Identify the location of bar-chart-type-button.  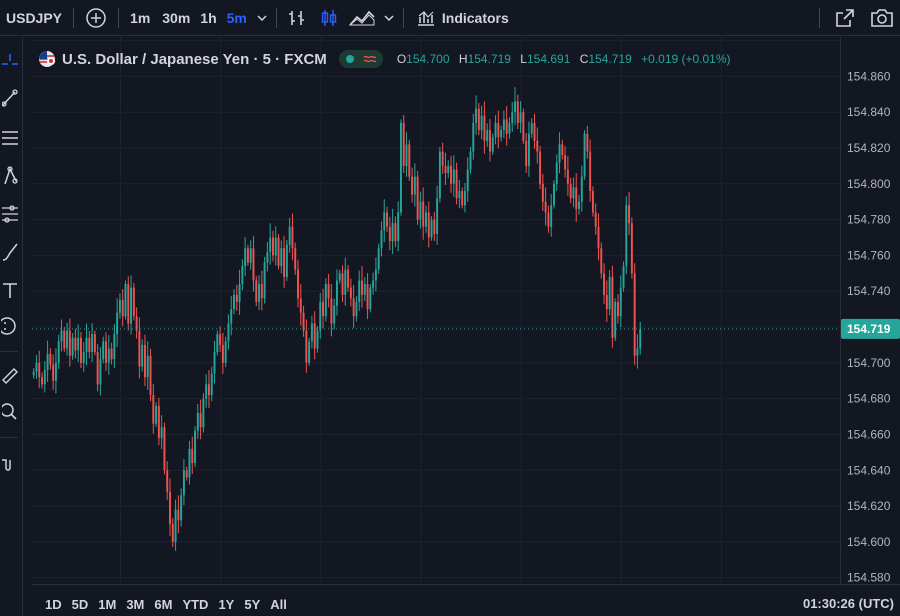
(297, 18).